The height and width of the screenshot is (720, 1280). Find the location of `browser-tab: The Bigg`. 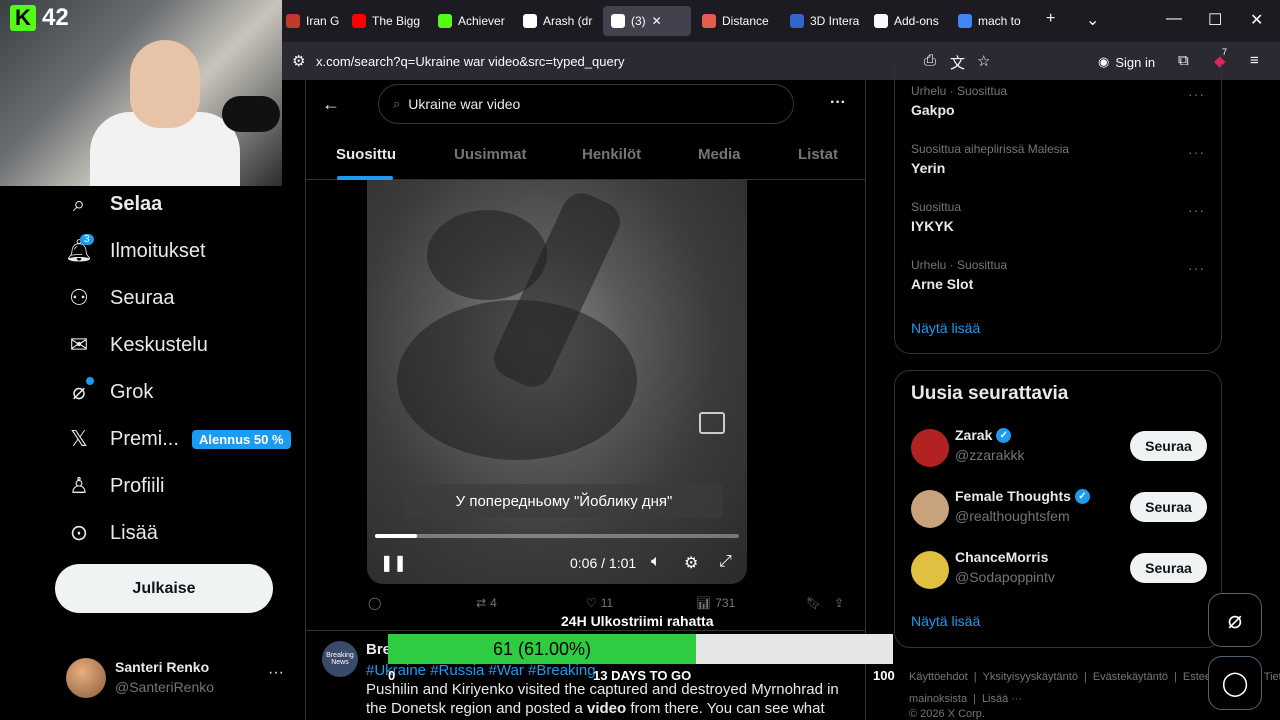

browser-tab: The Bigg is located at coordinates (385, 21).